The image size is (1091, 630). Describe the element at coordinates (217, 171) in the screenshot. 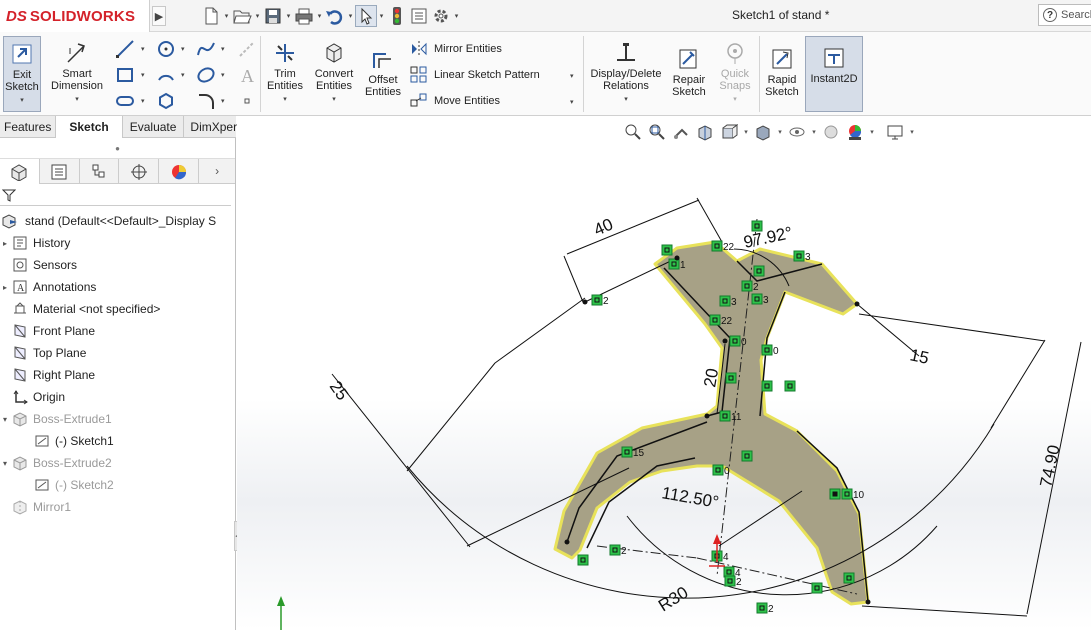

I see `panel-tabs-next-icon: ›` at that location.